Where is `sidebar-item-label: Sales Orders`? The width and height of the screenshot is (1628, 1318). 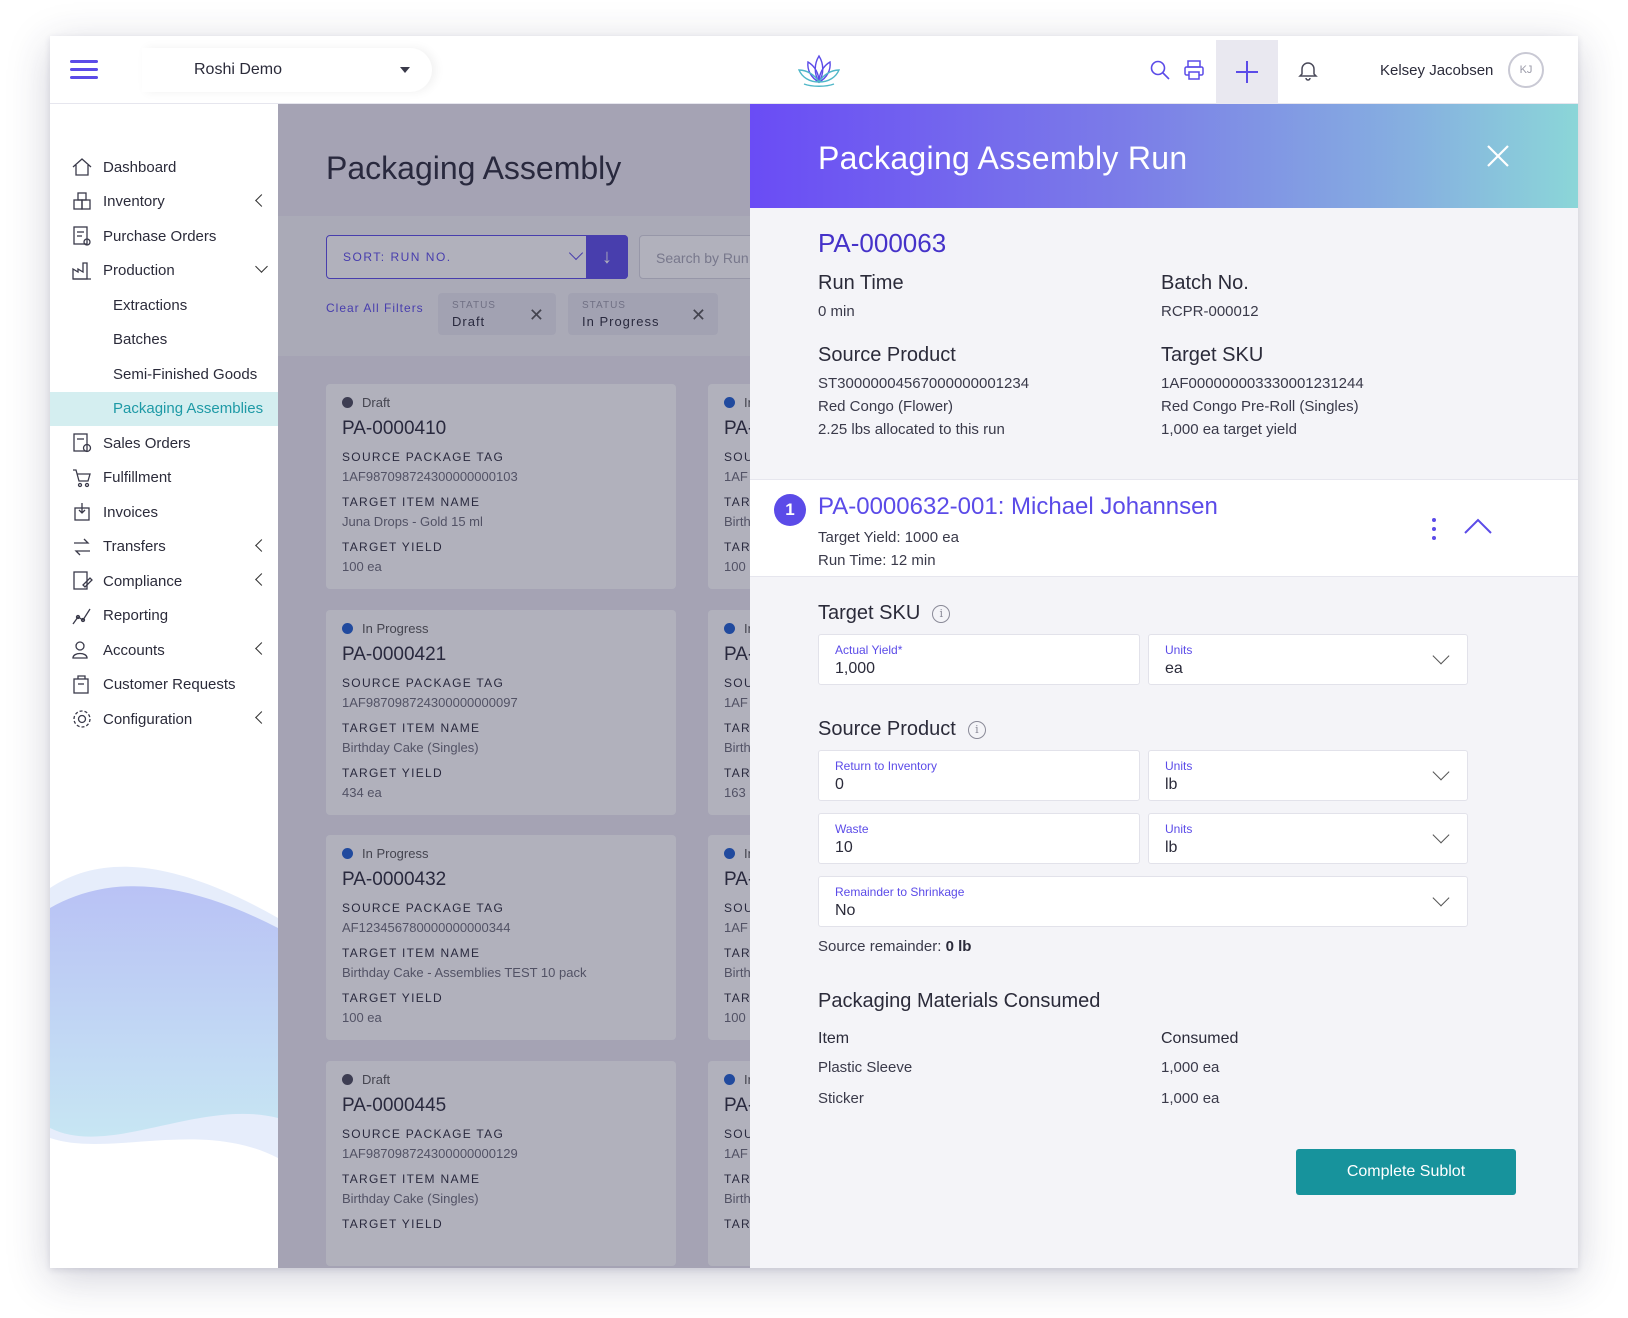
sidebar-item-label: Sales Orders is located at coordinates (147, 443).